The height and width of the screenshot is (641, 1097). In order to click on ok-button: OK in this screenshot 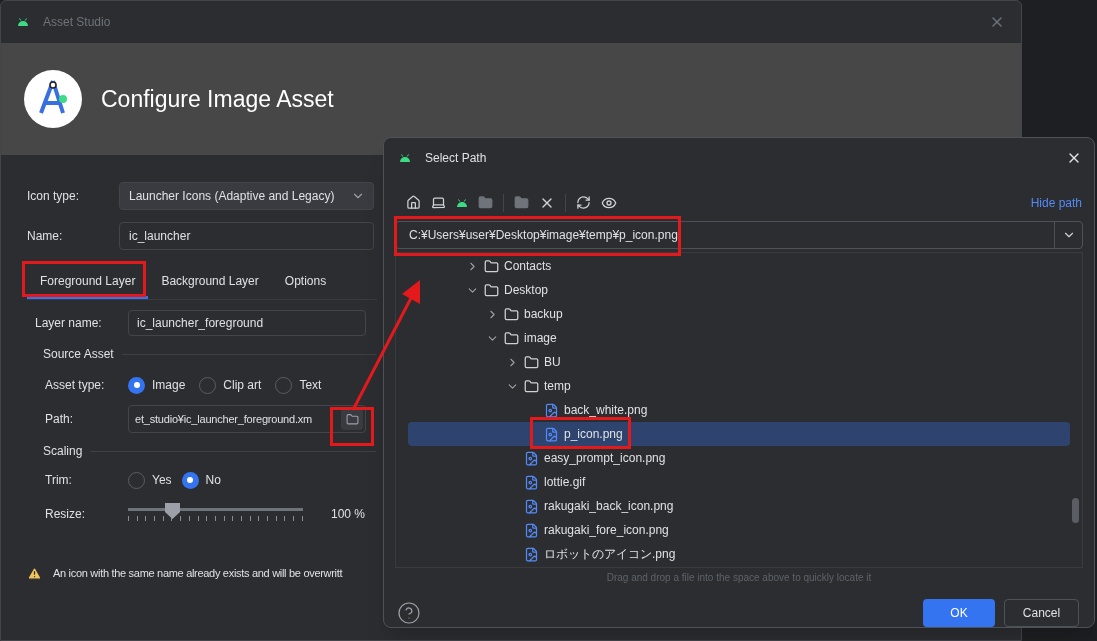, I will do `click(959, 613)`.